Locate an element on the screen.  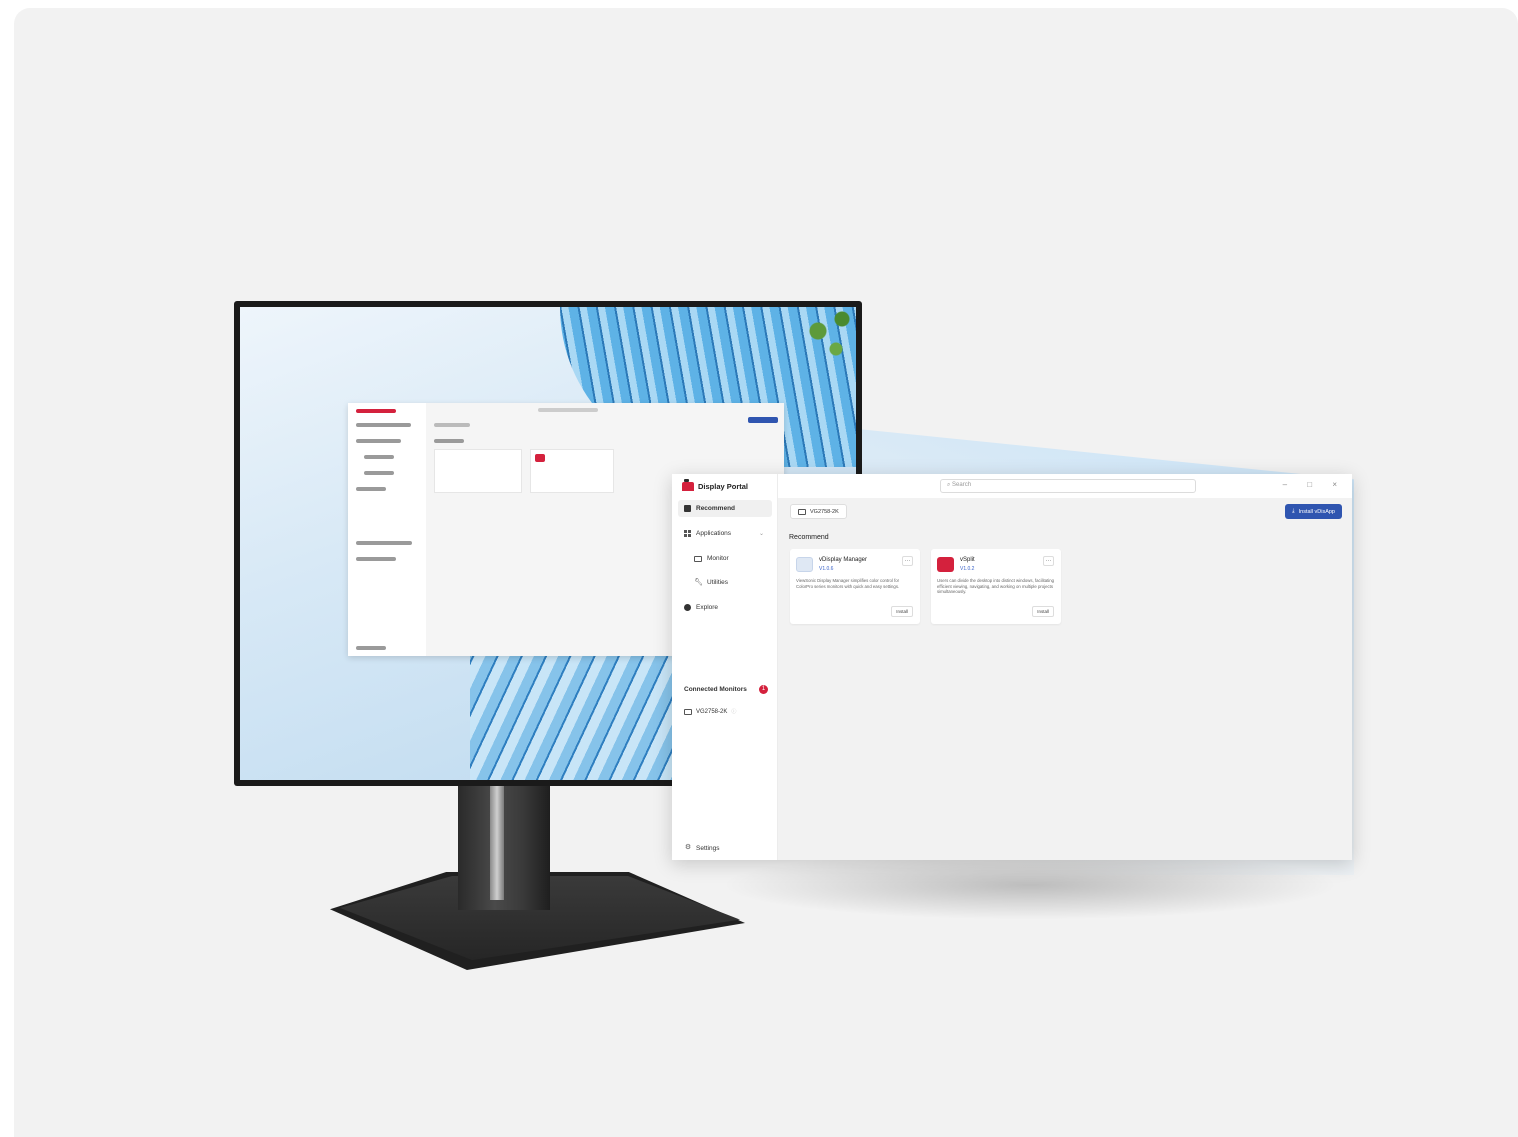
brand-name: Display Portal is located at coordinates (723, 486).